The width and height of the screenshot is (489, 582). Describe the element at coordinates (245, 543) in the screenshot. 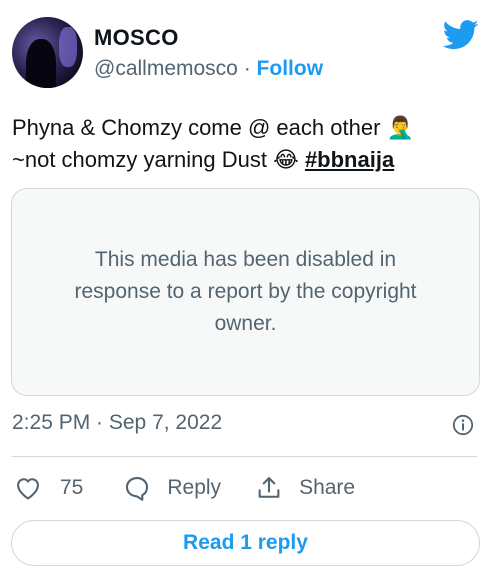

I see `read-replies-button: Read 1 reply` at that location.